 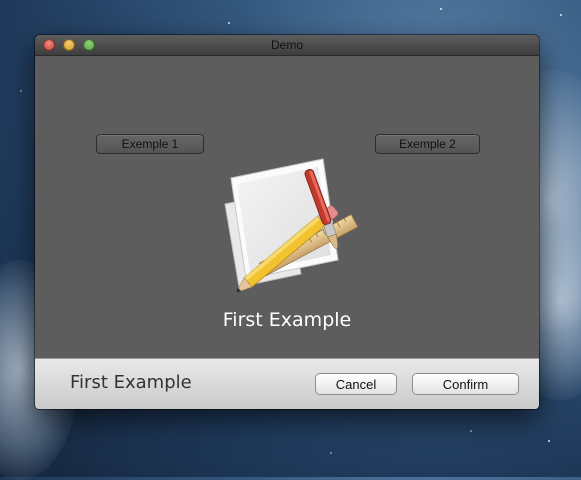 I want to click on title-bar: Demo, so click(x=287, y=45).